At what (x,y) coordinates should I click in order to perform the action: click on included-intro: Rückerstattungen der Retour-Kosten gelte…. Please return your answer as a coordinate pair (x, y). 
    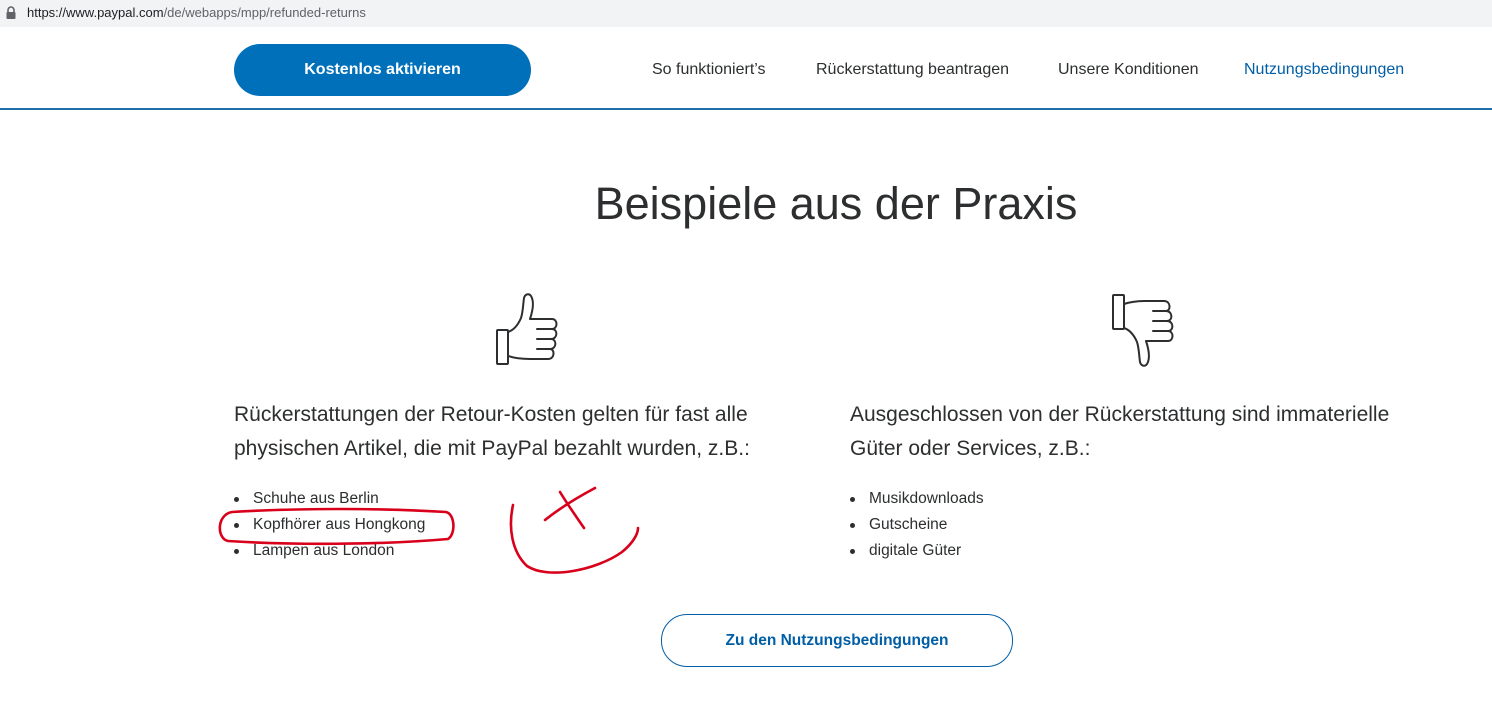
    Looking at the image, I should click on (492, 432).